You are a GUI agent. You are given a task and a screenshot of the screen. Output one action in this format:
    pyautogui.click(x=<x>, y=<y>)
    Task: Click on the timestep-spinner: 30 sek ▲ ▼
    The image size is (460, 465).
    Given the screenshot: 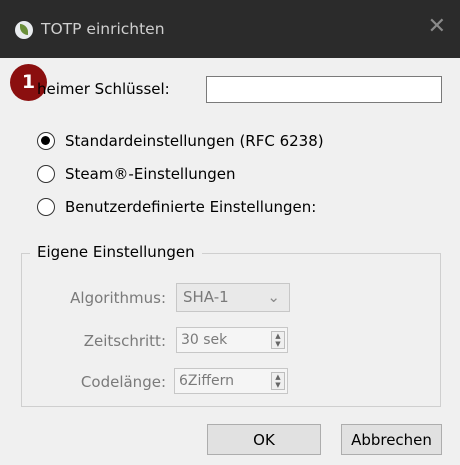 What is the action you would take?
    pyautogui.click(x=232, y=340)
    